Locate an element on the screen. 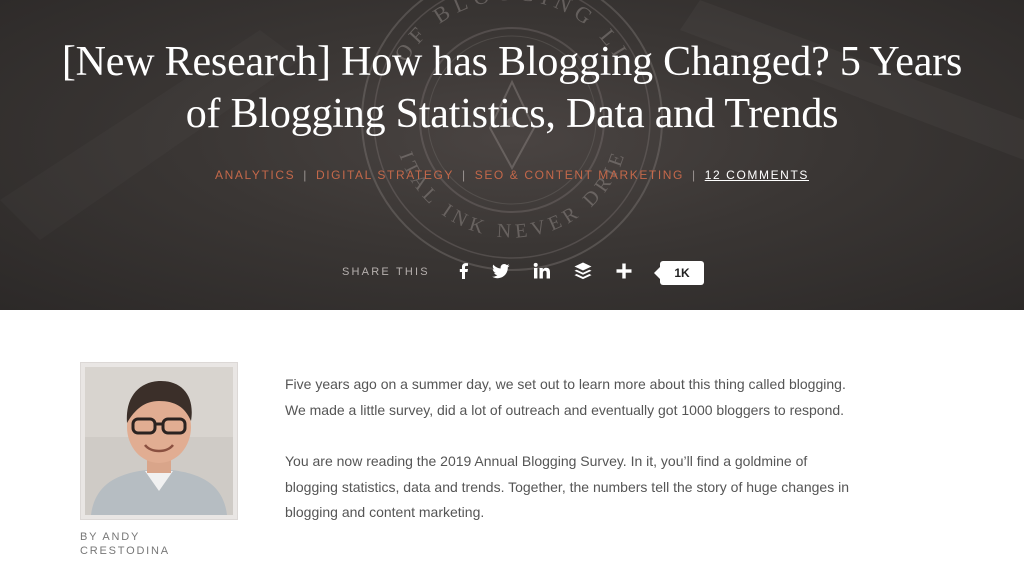 The image size is (1024, 572). author-photo is located at coordinates (159, 441).